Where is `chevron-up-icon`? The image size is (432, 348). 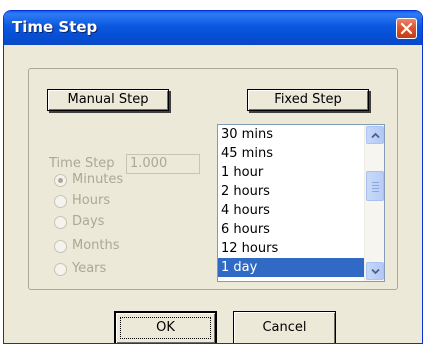 chevron-up-icon is located at coordinates (375, 135).